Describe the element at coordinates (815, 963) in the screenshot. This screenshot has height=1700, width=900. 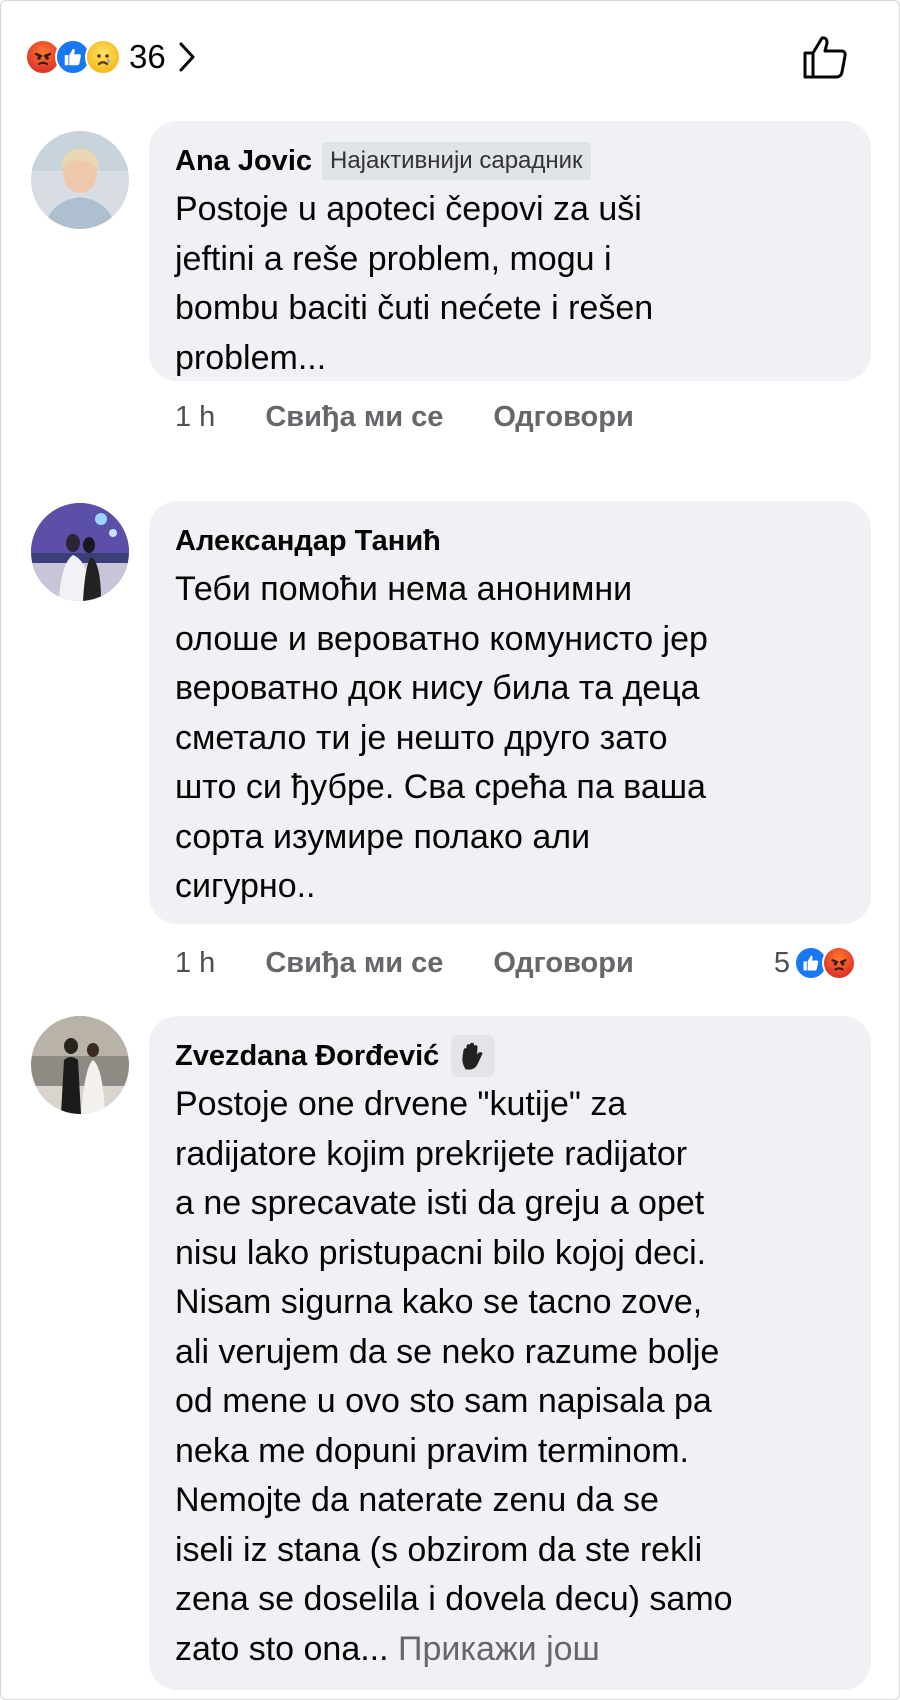
I see `comment-reactions-summary: 5` at that location.